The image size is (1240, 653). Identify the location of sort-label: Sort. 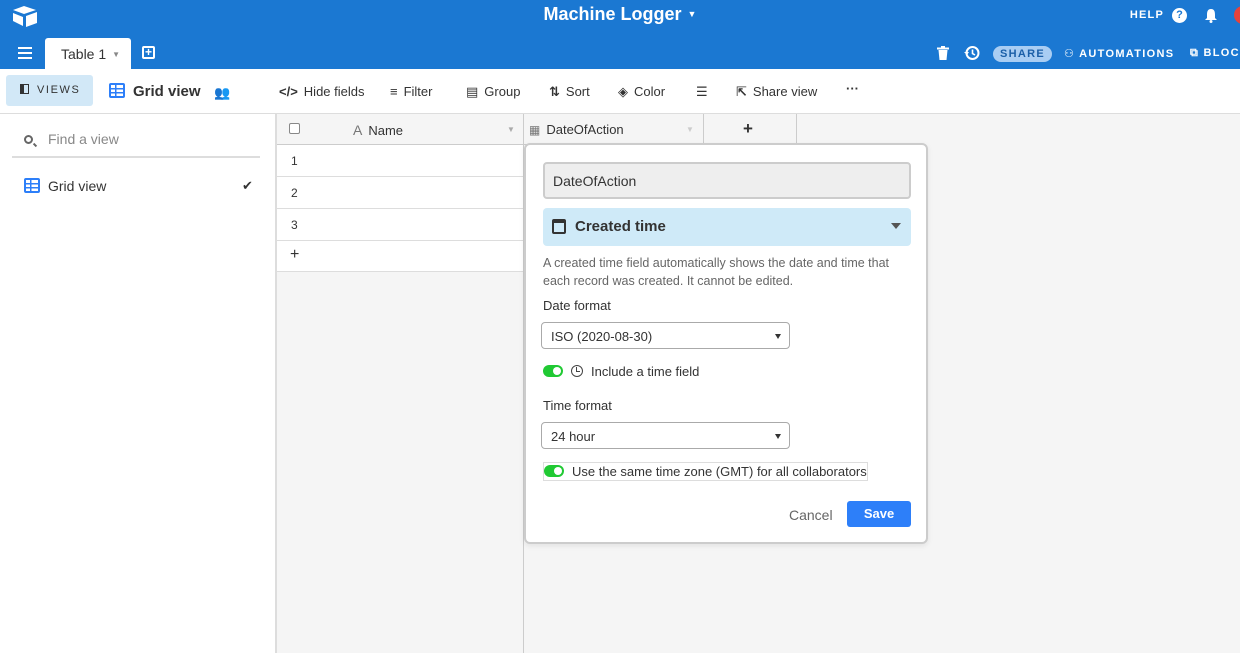
(577, 91).